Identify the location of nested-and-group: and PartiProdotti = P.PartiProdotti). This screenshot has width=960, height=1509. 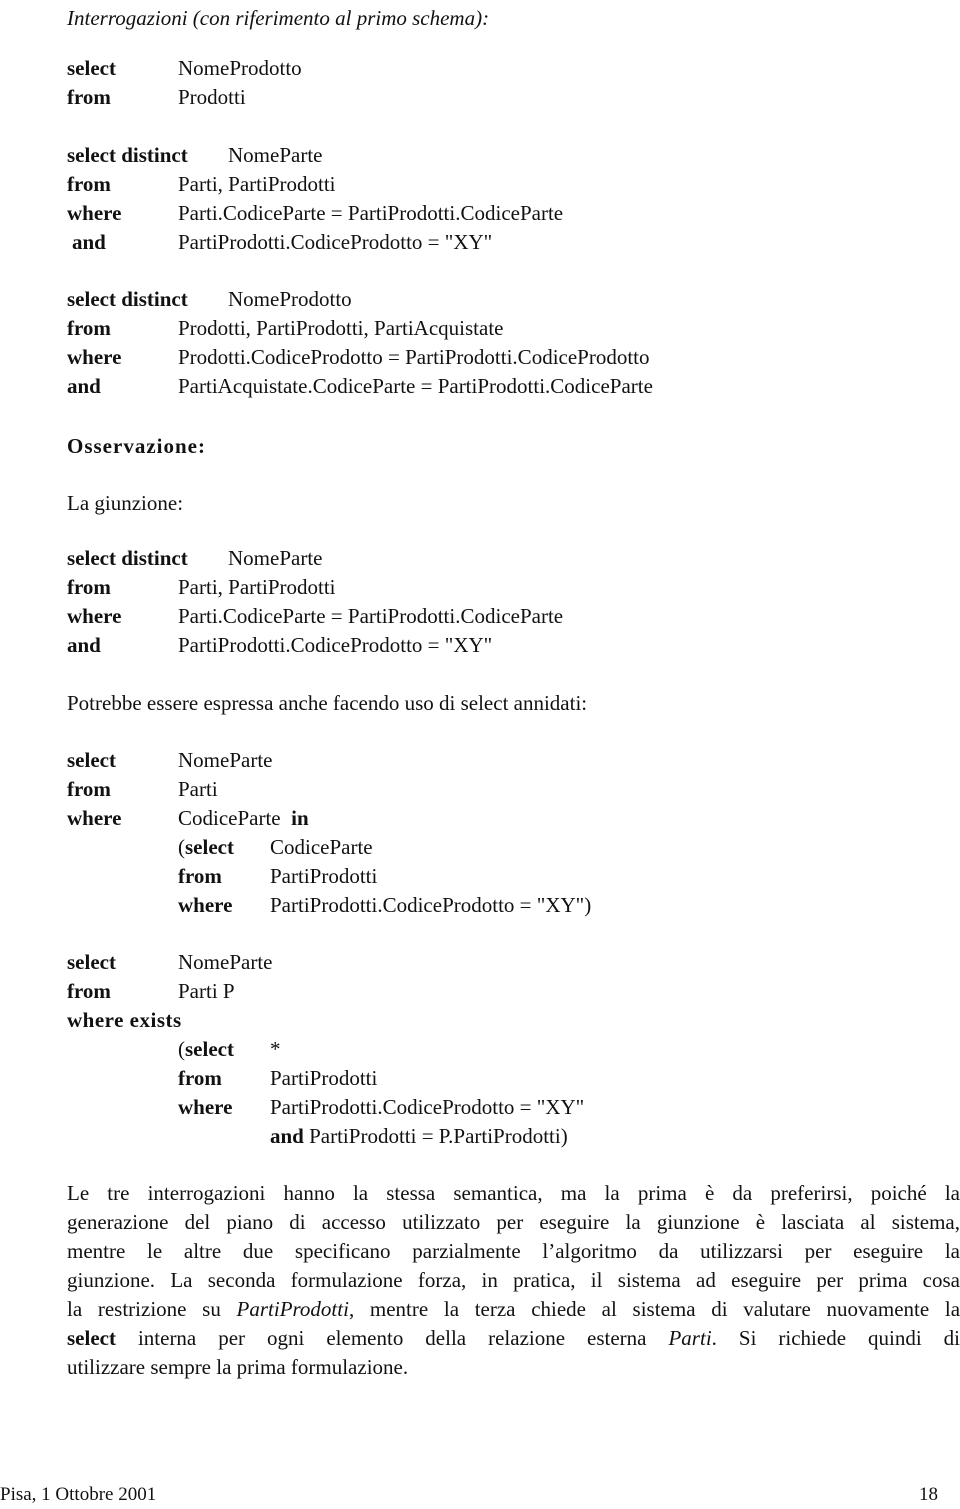
(419, 1136).